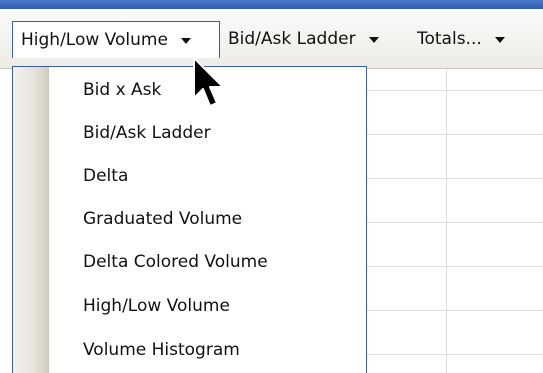 The width and height of the screenshot is (543, 373). What do you see at coordinates (94, 40) in the screenshot?
I see `high-low-volume-button-label: High/Low Volume` at bounding box center [94, 40].